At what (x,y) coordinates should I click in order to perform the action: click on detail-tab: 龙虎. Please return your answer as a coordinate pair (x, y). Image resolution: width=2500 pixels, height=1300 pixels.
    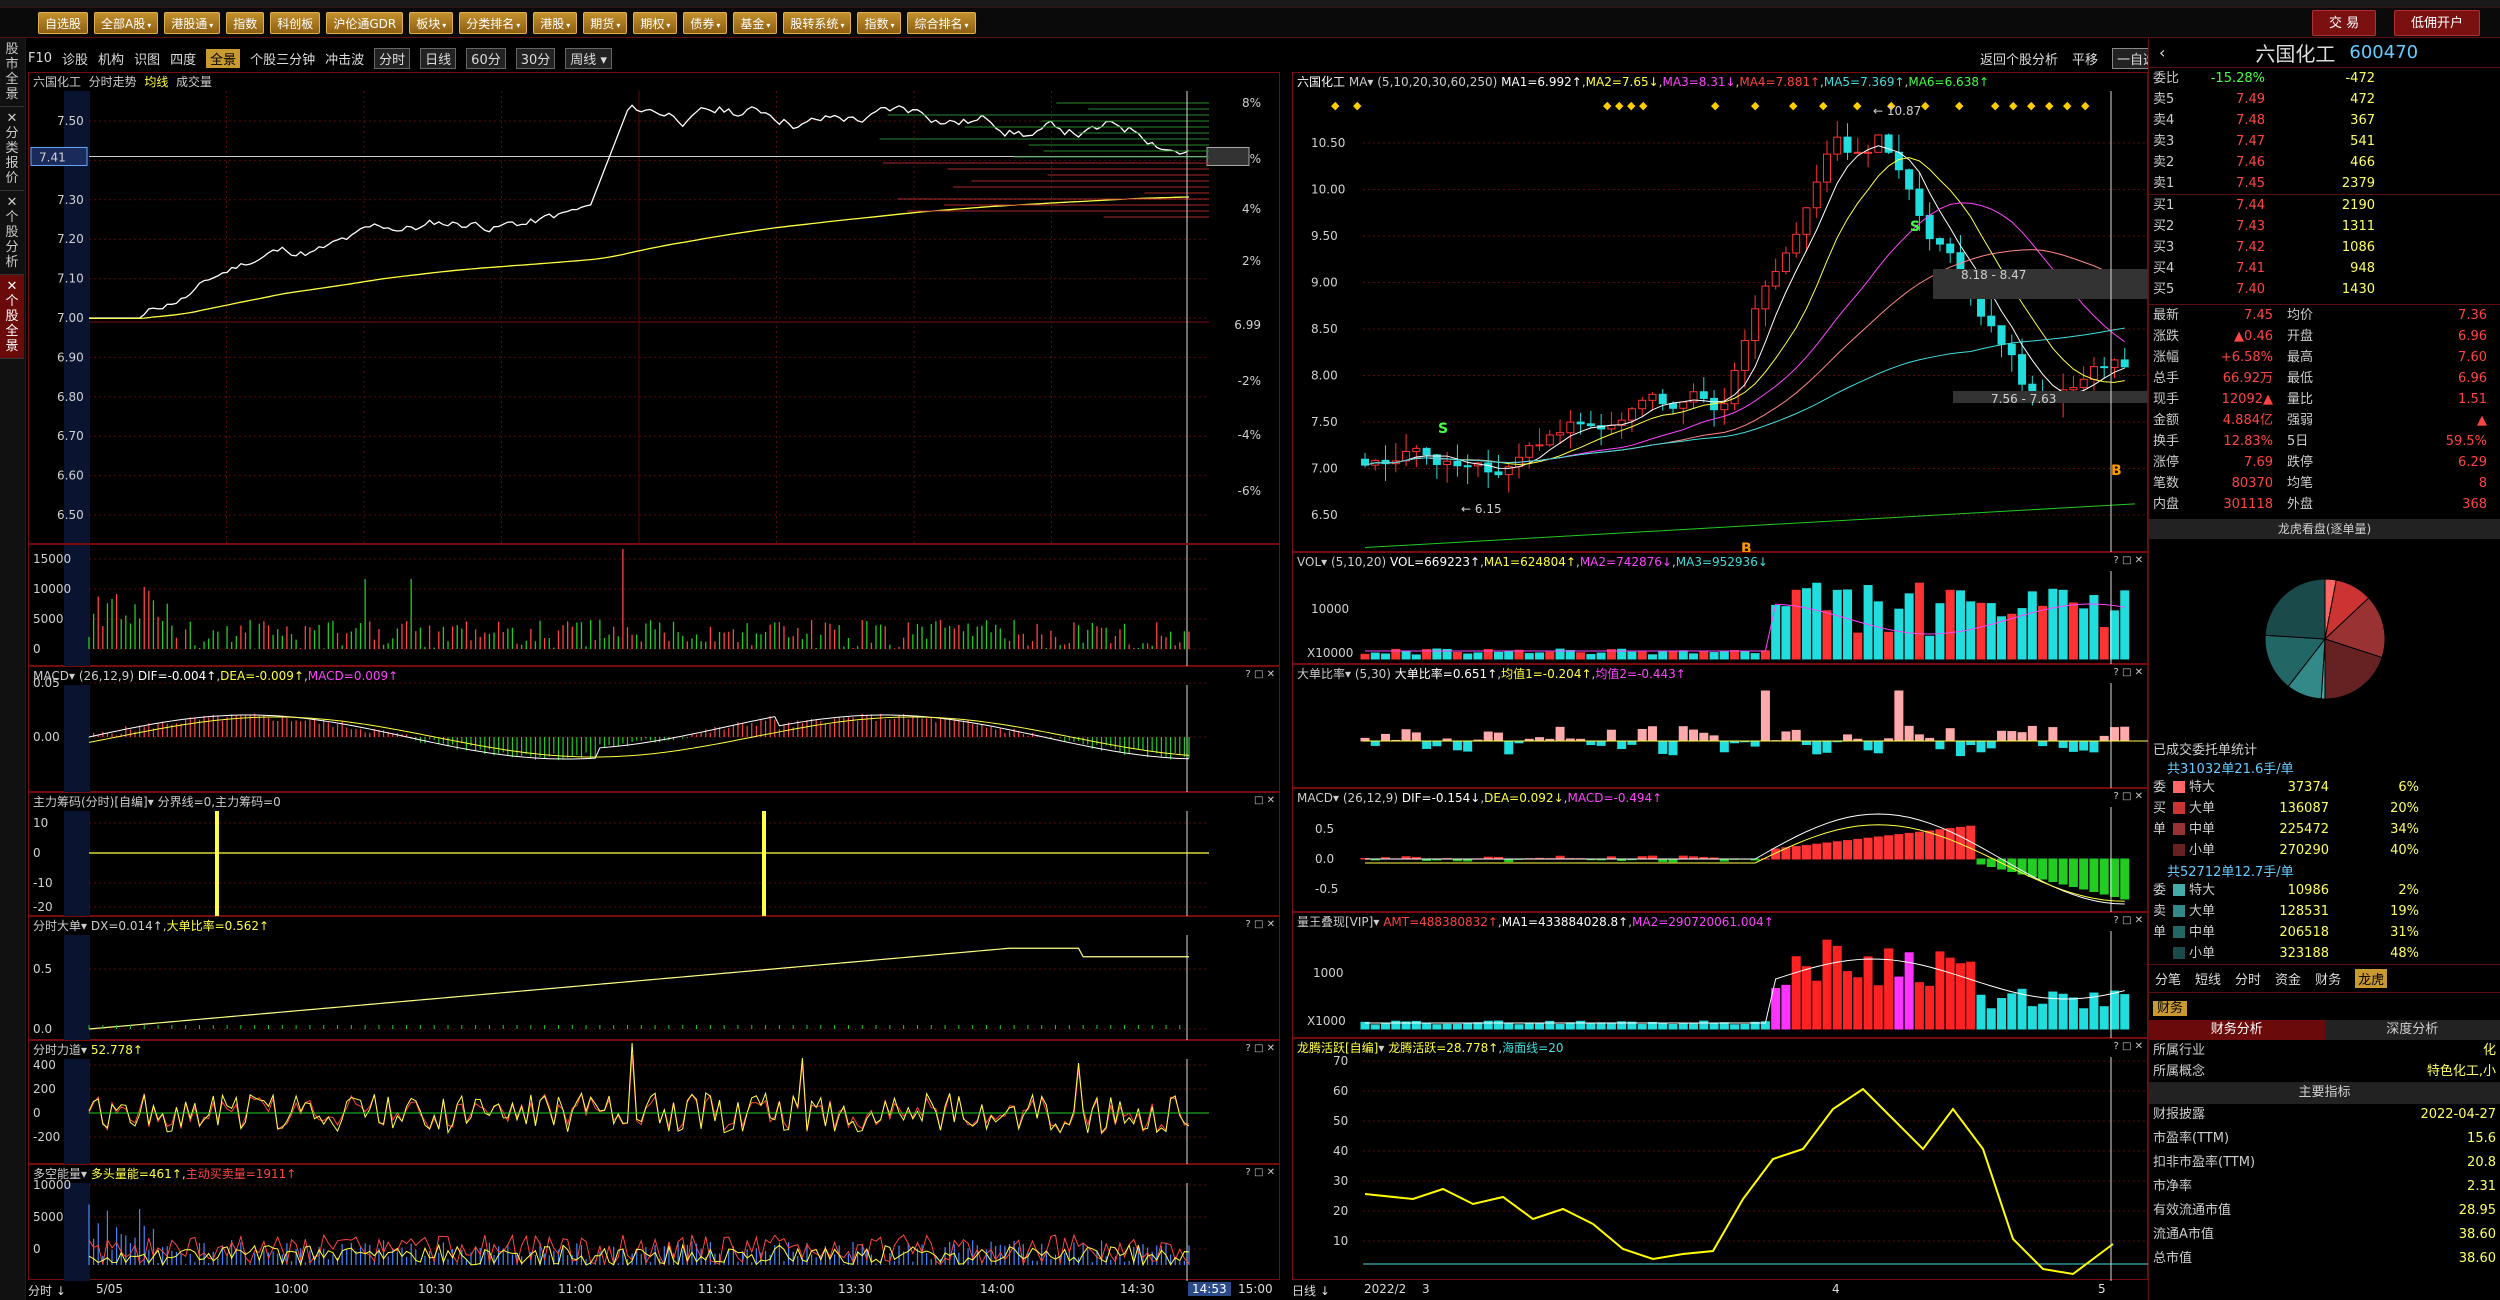
    Looking at the image, I should click on (2371, 978).